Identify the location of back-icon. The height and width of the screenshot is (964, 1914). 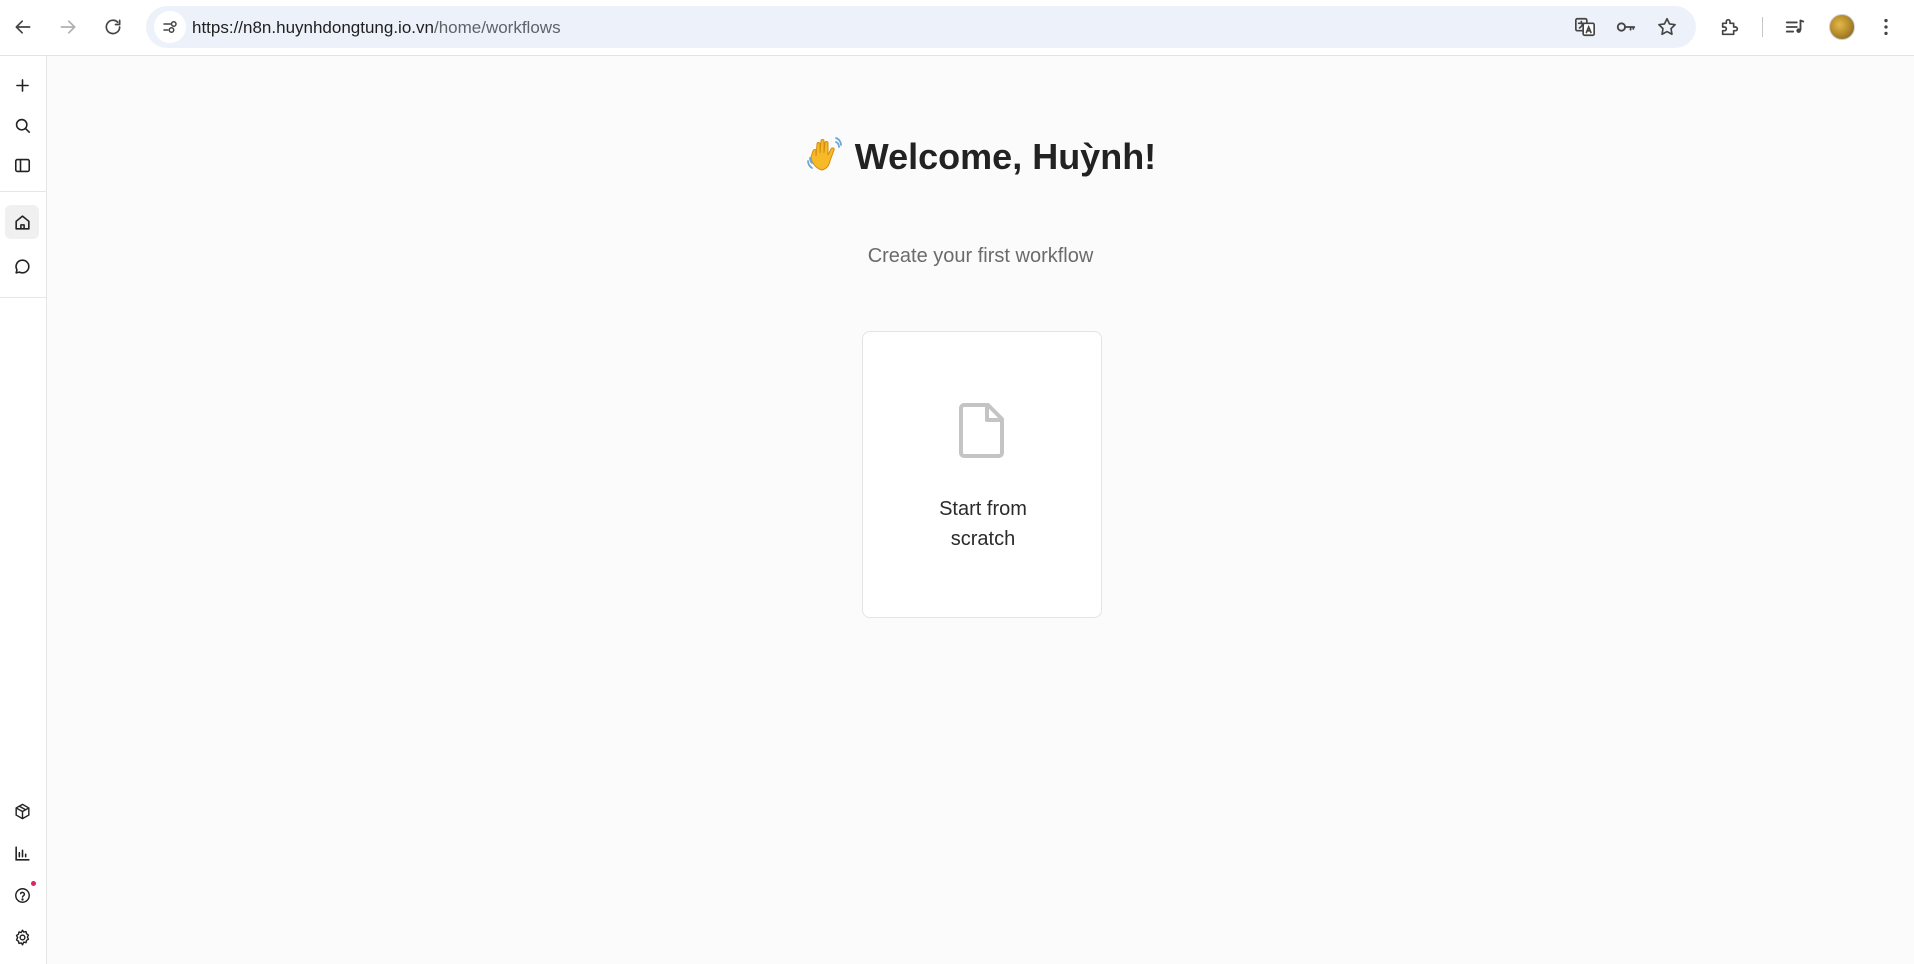
(23, 27).